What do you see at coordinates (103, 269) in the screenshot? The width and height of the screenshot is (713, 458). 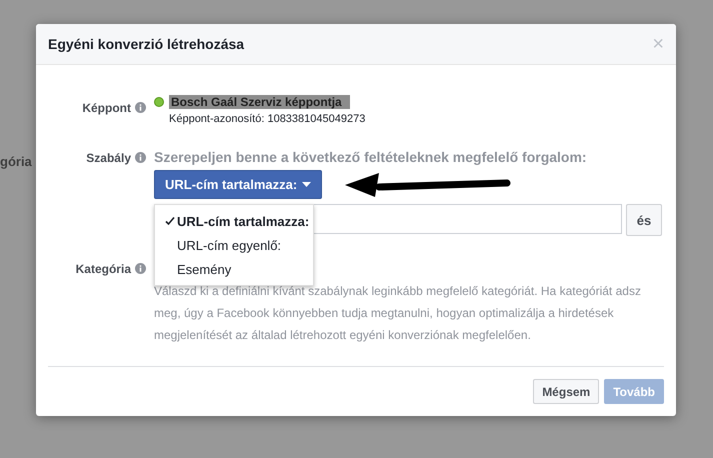 I see `field-label: Kategória` at bounding box center [103, 269].